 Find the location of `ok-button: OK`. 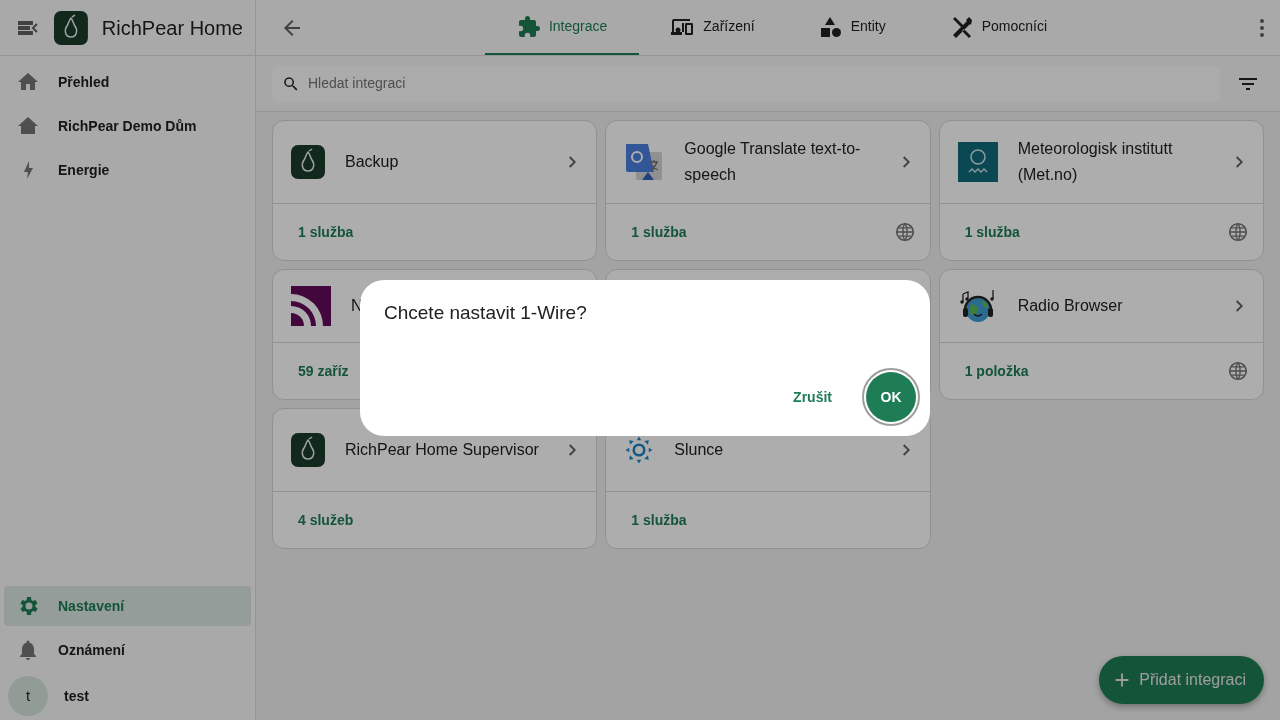

ok-button: OK is located at coordinates (891, 397).